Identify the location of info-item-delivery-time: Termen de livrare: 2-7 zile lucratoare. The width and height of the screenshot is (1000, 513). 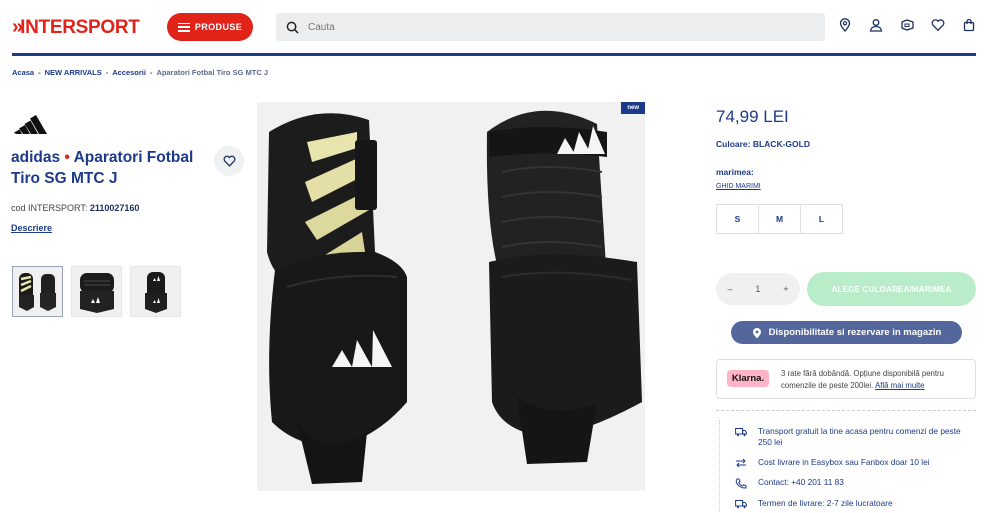
(855, 503).